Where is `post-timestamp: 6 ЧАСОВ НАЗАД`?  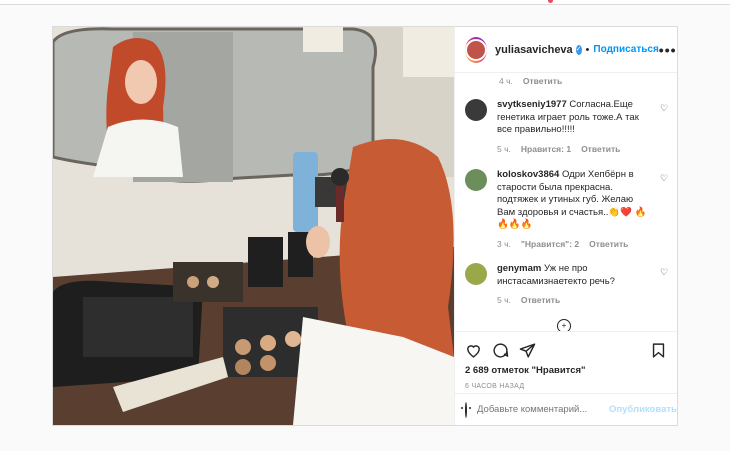
post-timestamp: 6 ЧАСОВ НАЗАД is located at coordinates (566, 386).